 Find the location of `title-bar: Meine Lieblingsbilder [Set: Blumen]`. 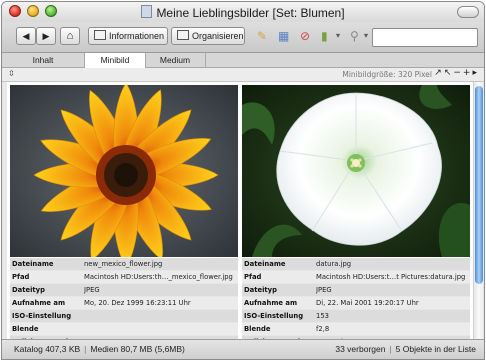

title-bar: Meine Lieblingsbilder [Set: Blumen] is located at coordinates (243, 12).